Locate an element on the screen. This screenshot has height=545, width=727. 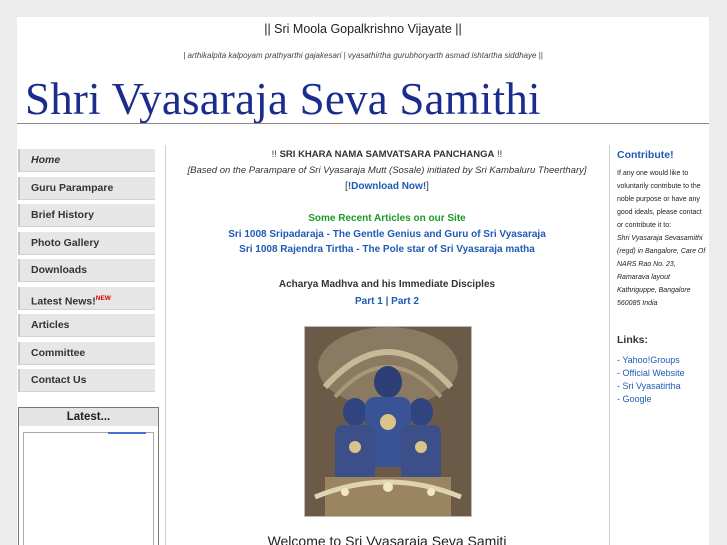
nav-item-contact-us: Contact Us is located at coordinates (86, 380).